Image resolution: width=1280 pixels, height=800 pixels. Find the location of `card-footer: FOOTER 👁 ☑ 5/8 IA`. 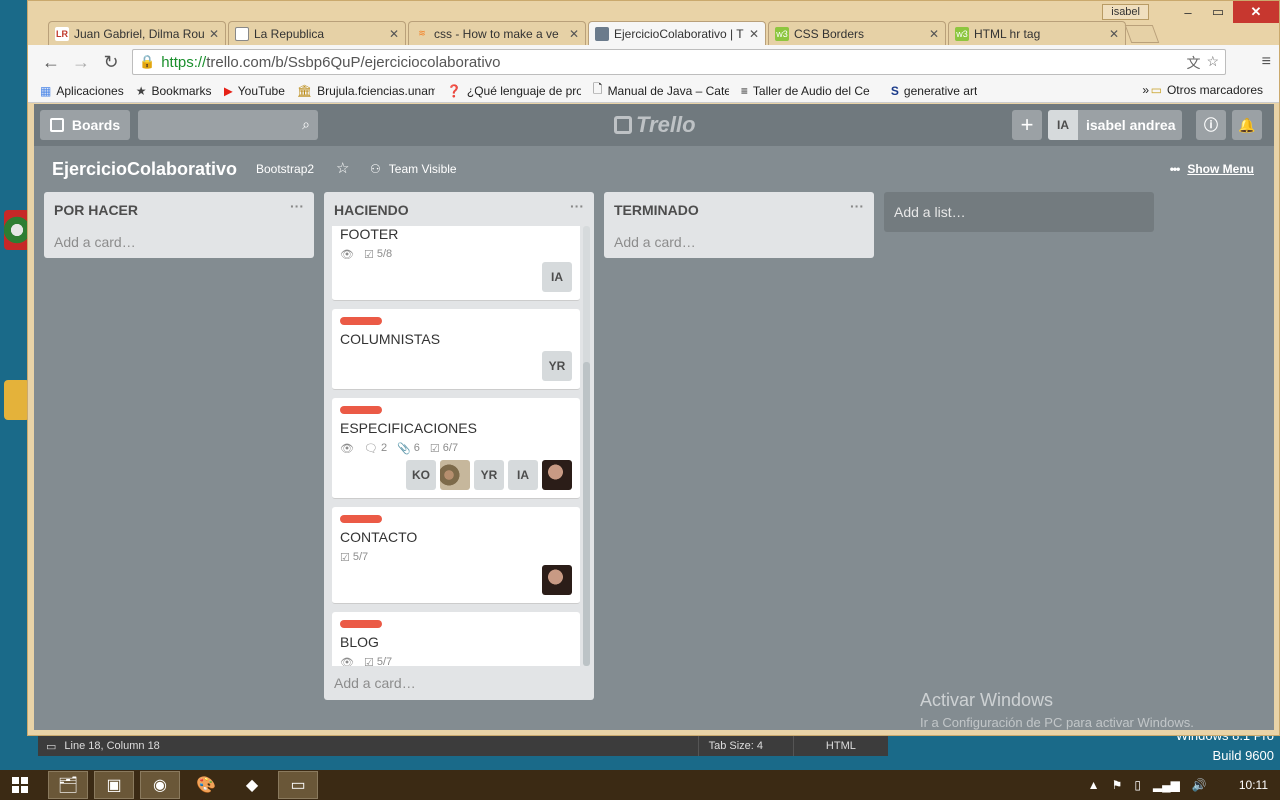

card-footer: FOOTER 👁 ☑ 5/8 IA is located at coordinates (456, 263).